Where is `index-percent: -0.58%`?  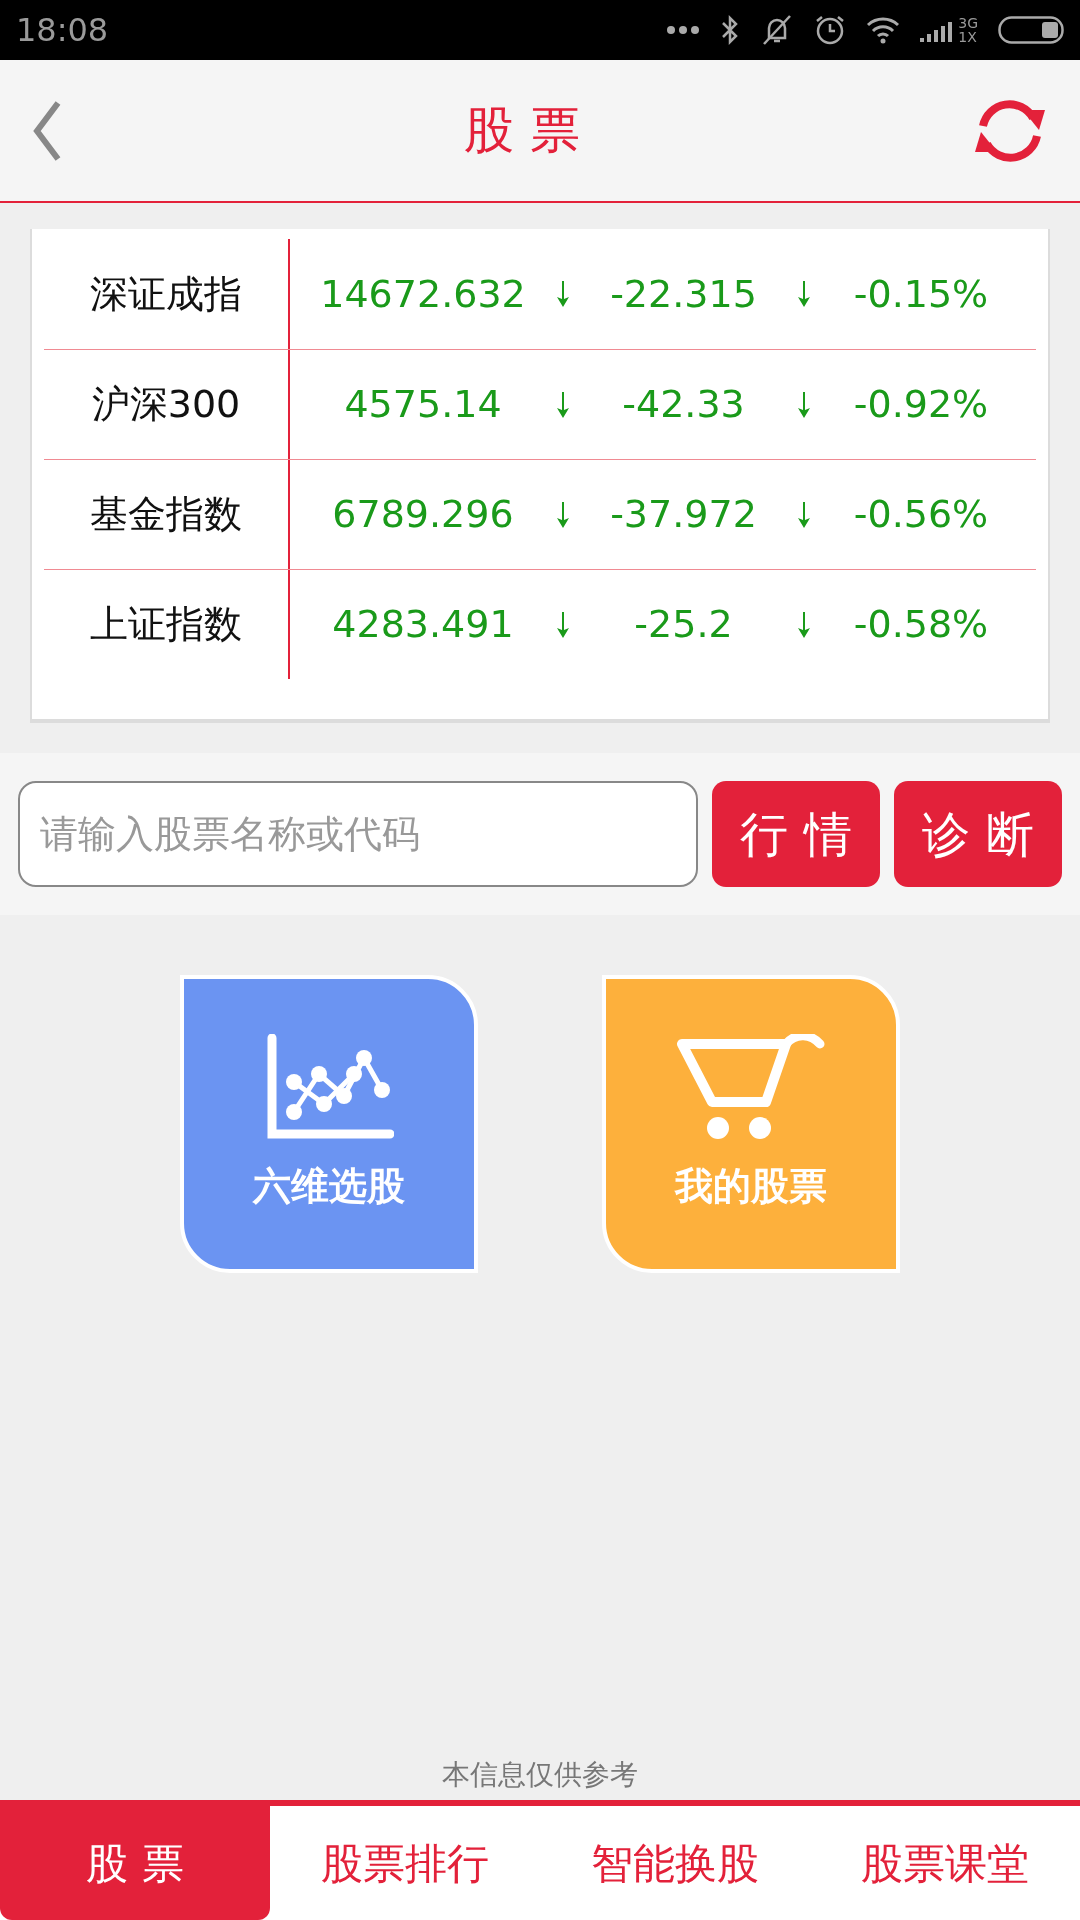 index-percent: -0.58% is located at coordinates (921, 624).